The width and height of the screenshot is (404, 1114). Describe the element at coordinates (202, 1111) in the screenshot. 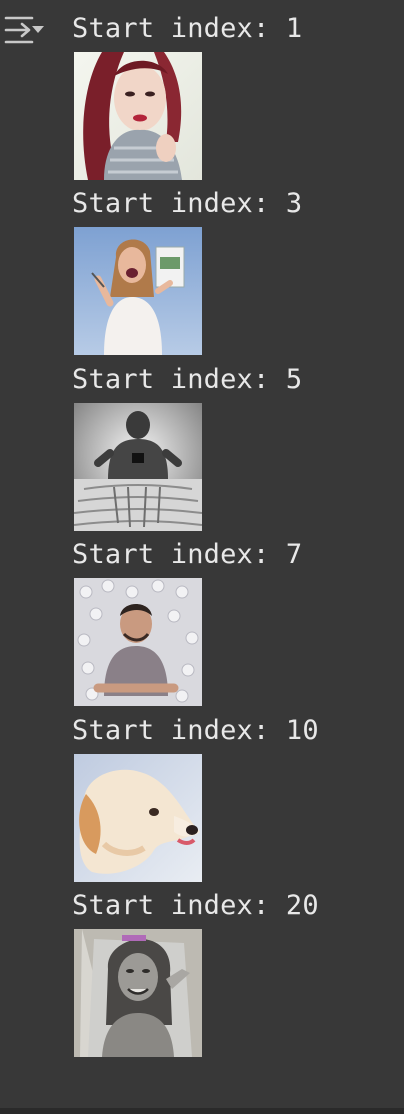

I see `bottom-divider` at that location.